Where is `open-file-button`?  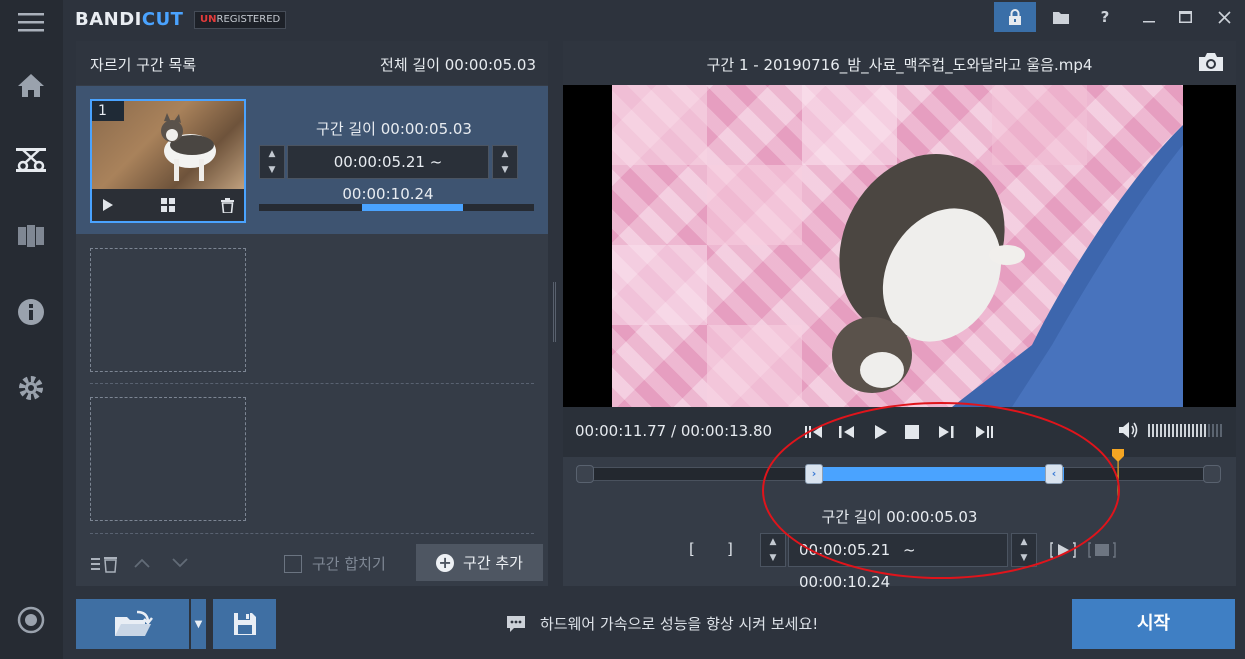 open-file-button is located at coordinates (132, 624).